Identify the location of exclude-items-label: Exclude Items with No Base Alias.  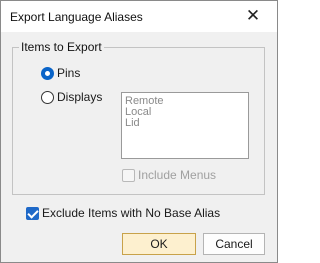
(131, 213).